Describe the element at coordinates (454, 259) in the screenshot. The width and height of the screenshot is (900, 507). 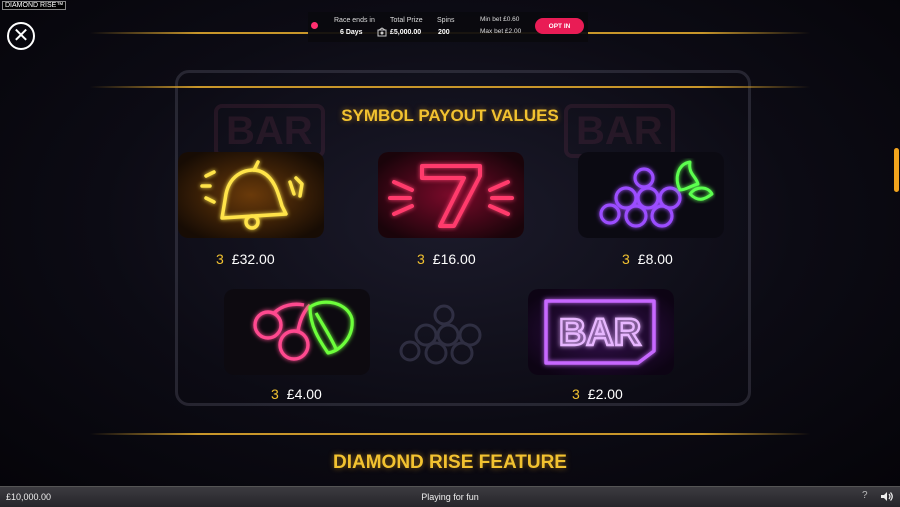
I see `seven-amount: £16.00` at that location.